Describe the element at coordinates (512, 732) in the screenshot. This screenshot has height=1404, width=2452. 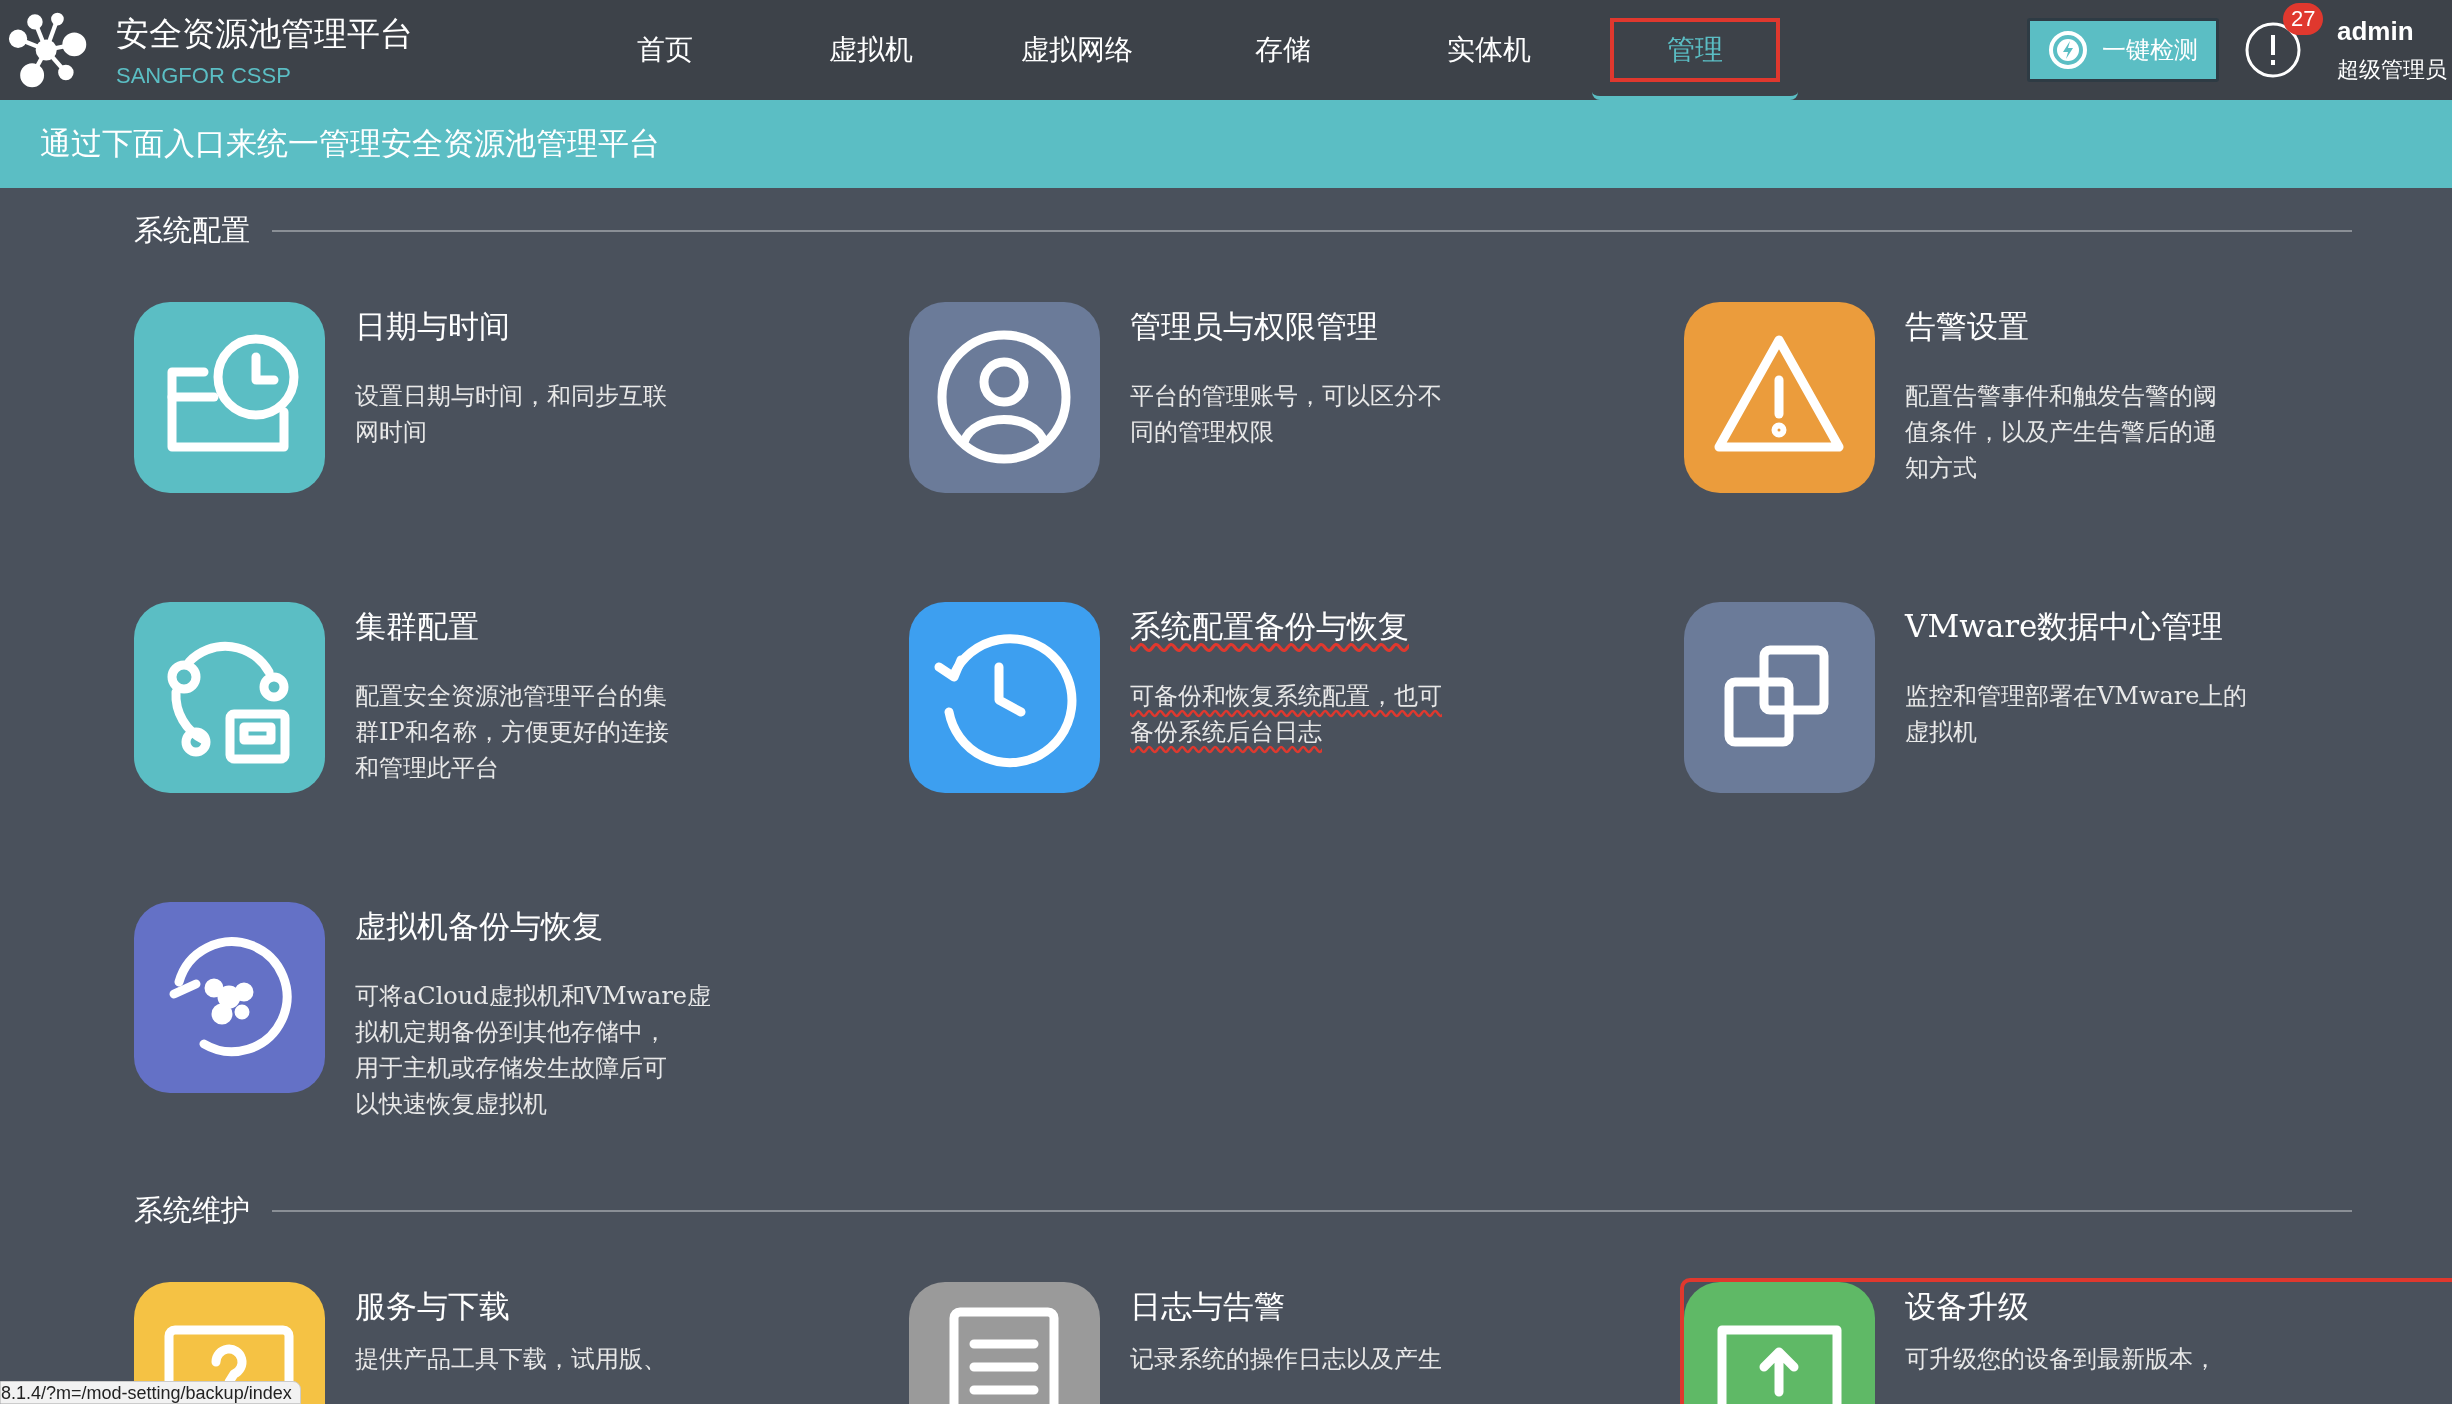
I see `card-description: 配置安全资源池管理平台的集 群IP和名称，方便更好的连接 和管理此平台` at that location.